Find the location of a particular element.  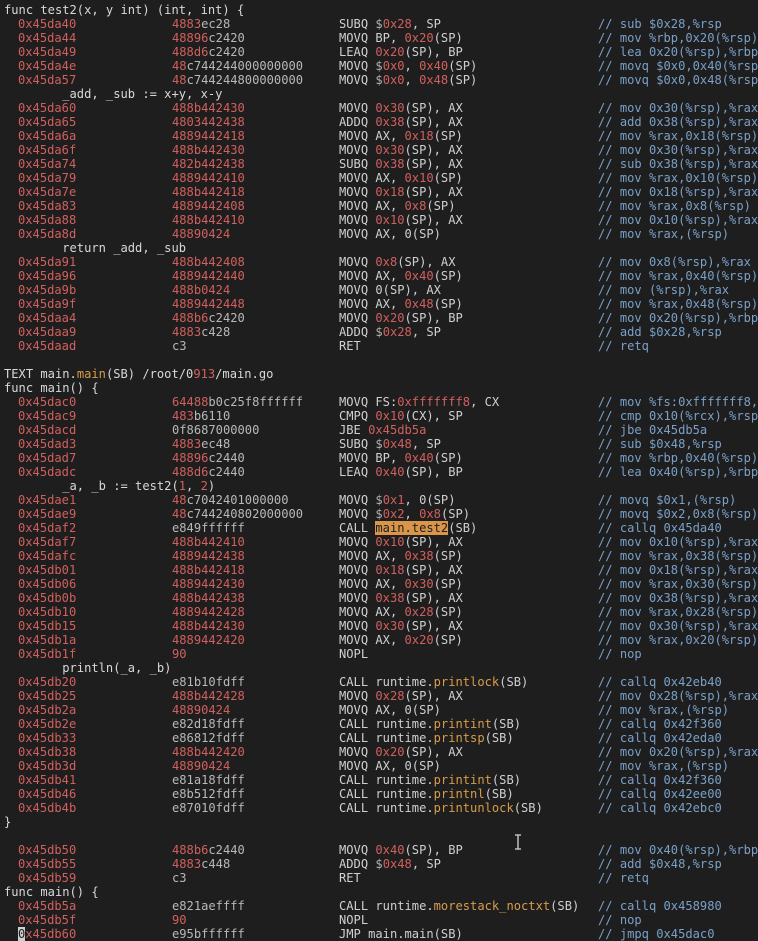

source-line: func test2(x, y int) (int, int) { is located at coordinates (379, 10).